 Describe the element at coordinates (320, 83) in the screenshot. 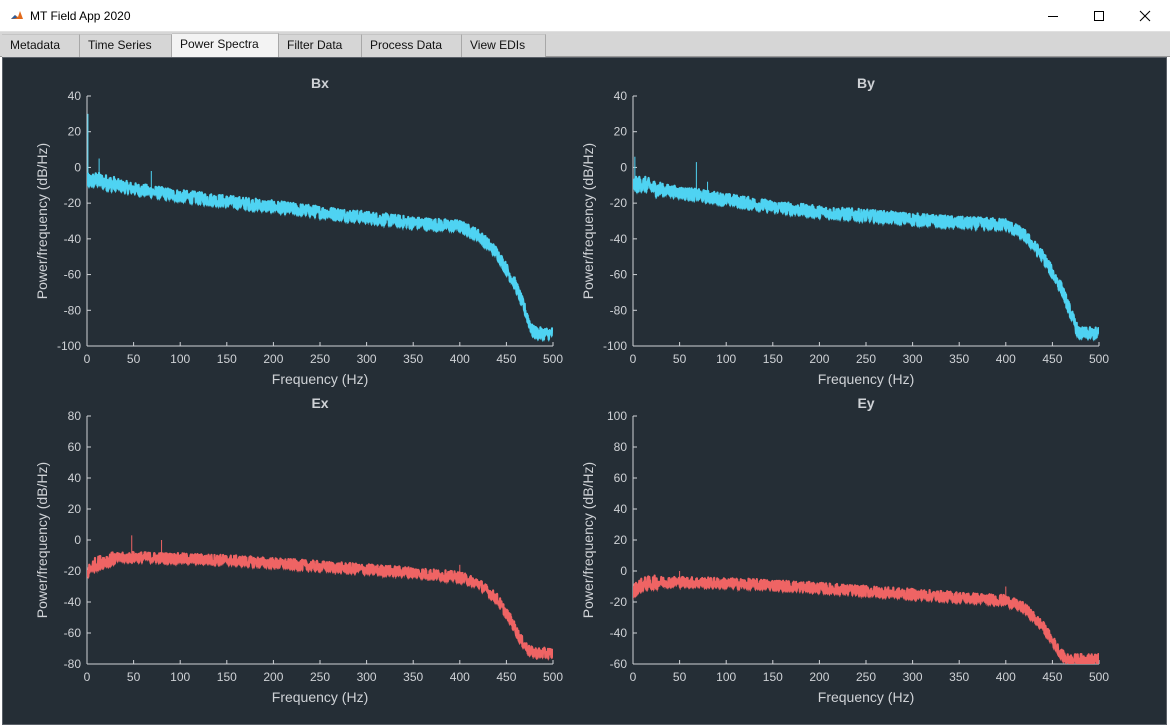

I see `plot-title: Bx` at that location.